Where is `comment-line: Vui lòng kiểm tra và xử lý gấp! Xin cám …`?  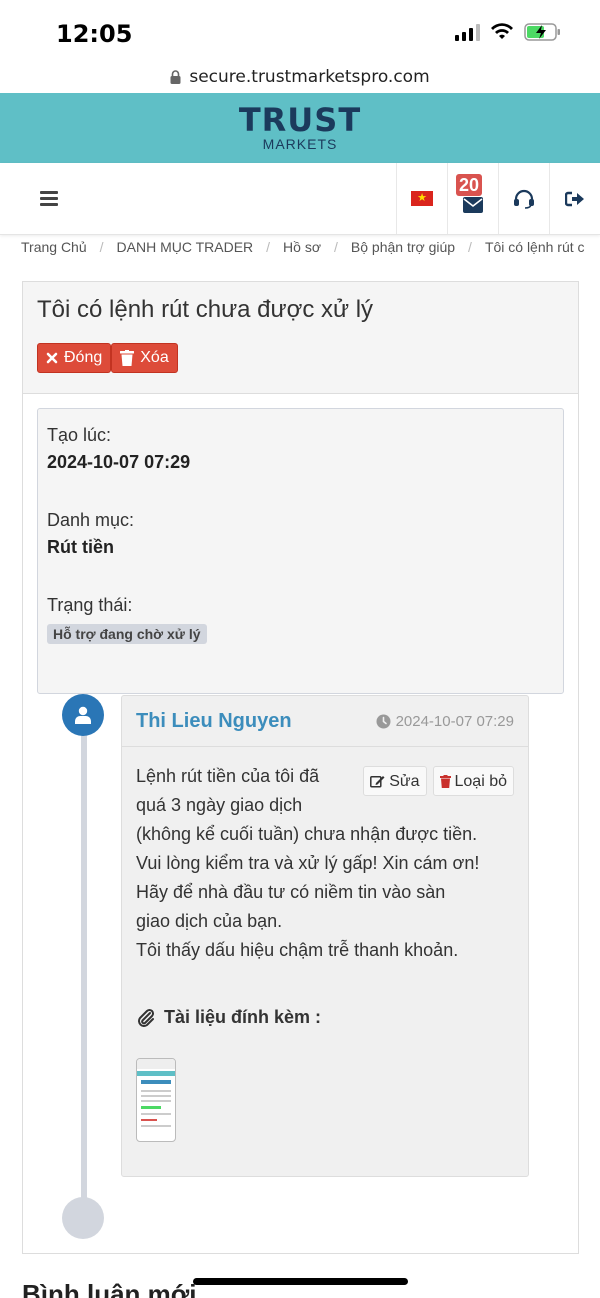 comment-line: Vui lòng kiểm tra và xử lý gấp! Xin cám … is located at coordinates (308, 863).